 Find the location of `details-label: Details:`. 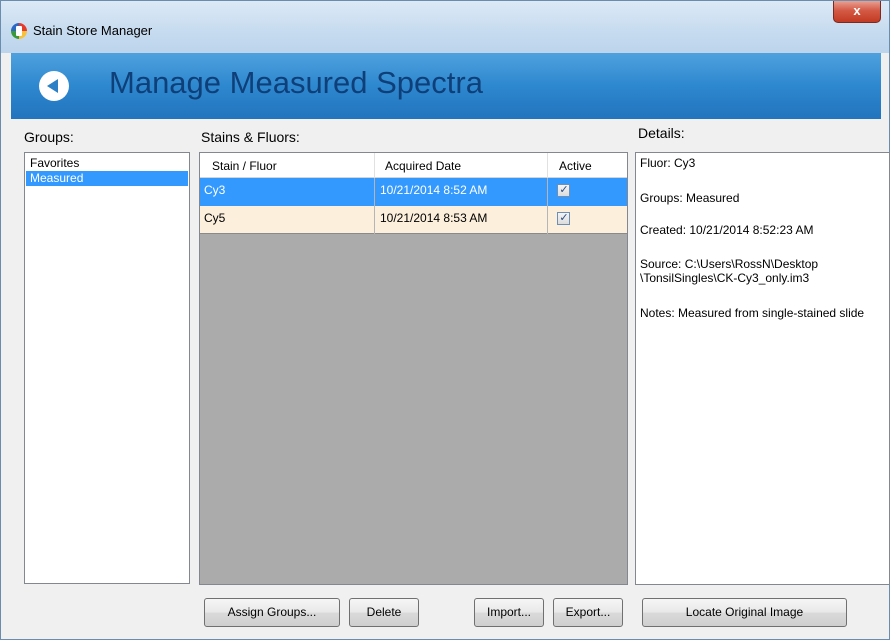

details-label: Details: is located at coordinates (661, 133).